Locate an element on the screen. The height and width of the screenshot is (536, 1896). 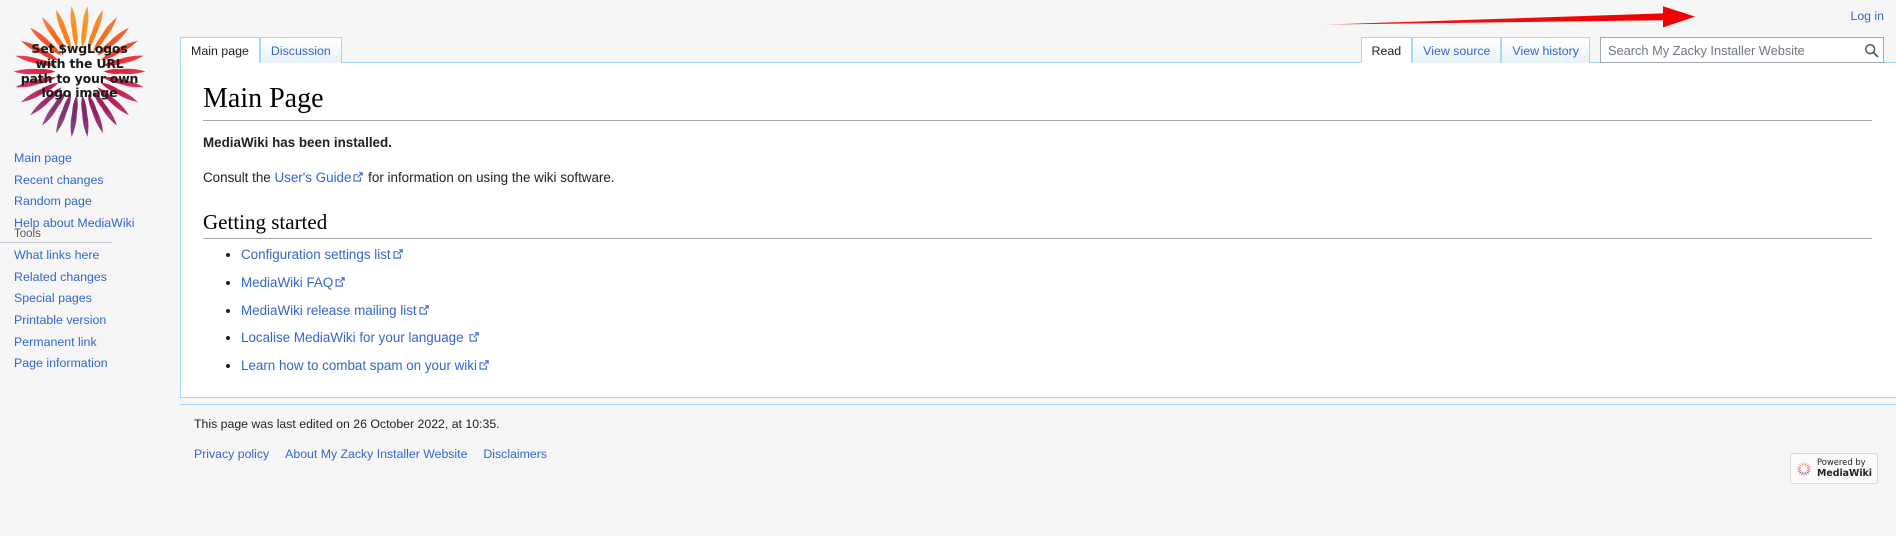
badge-line-2: MediaWiki is located at coordinates (1844, 473).